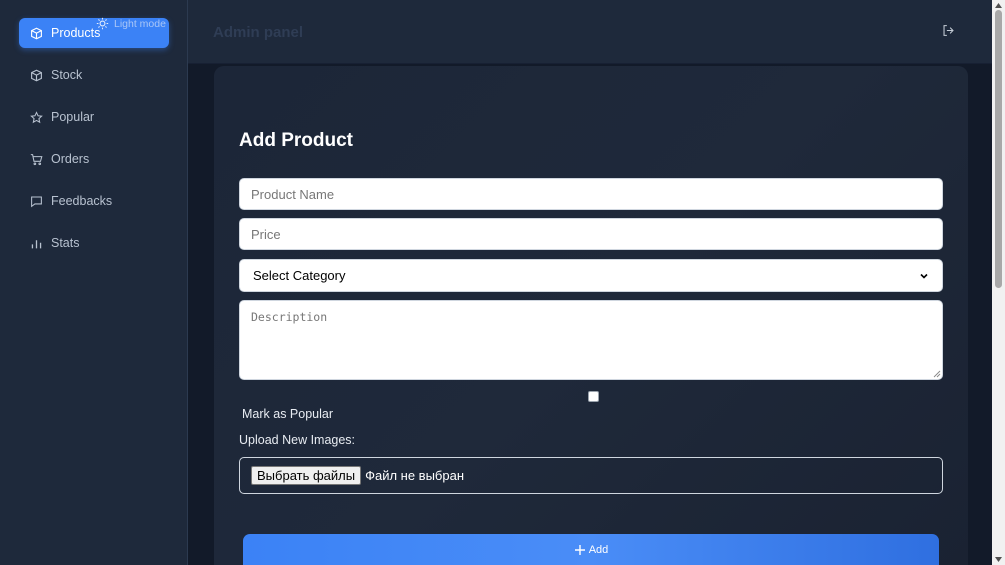 This screenshot has height=565, width=1005. I want to click on sidebar-item-label: Orders, so click(70, 159).